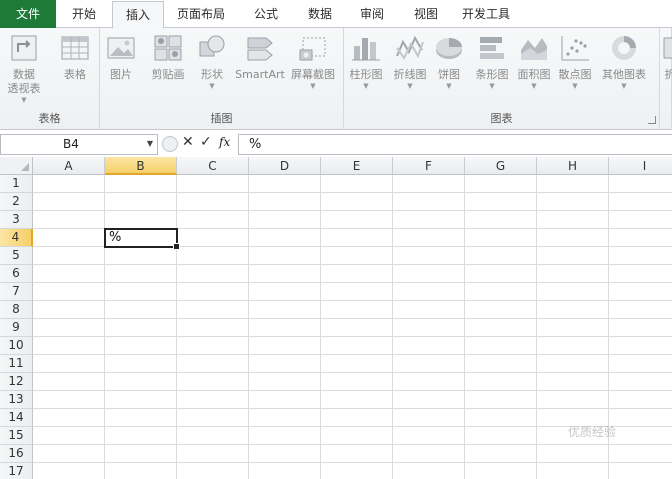 Image resolution: width=672 pixels, height=479 pixels. Describe the element at coordinates (501, 454) in the screenshot. I see `cell-g16` at that location.